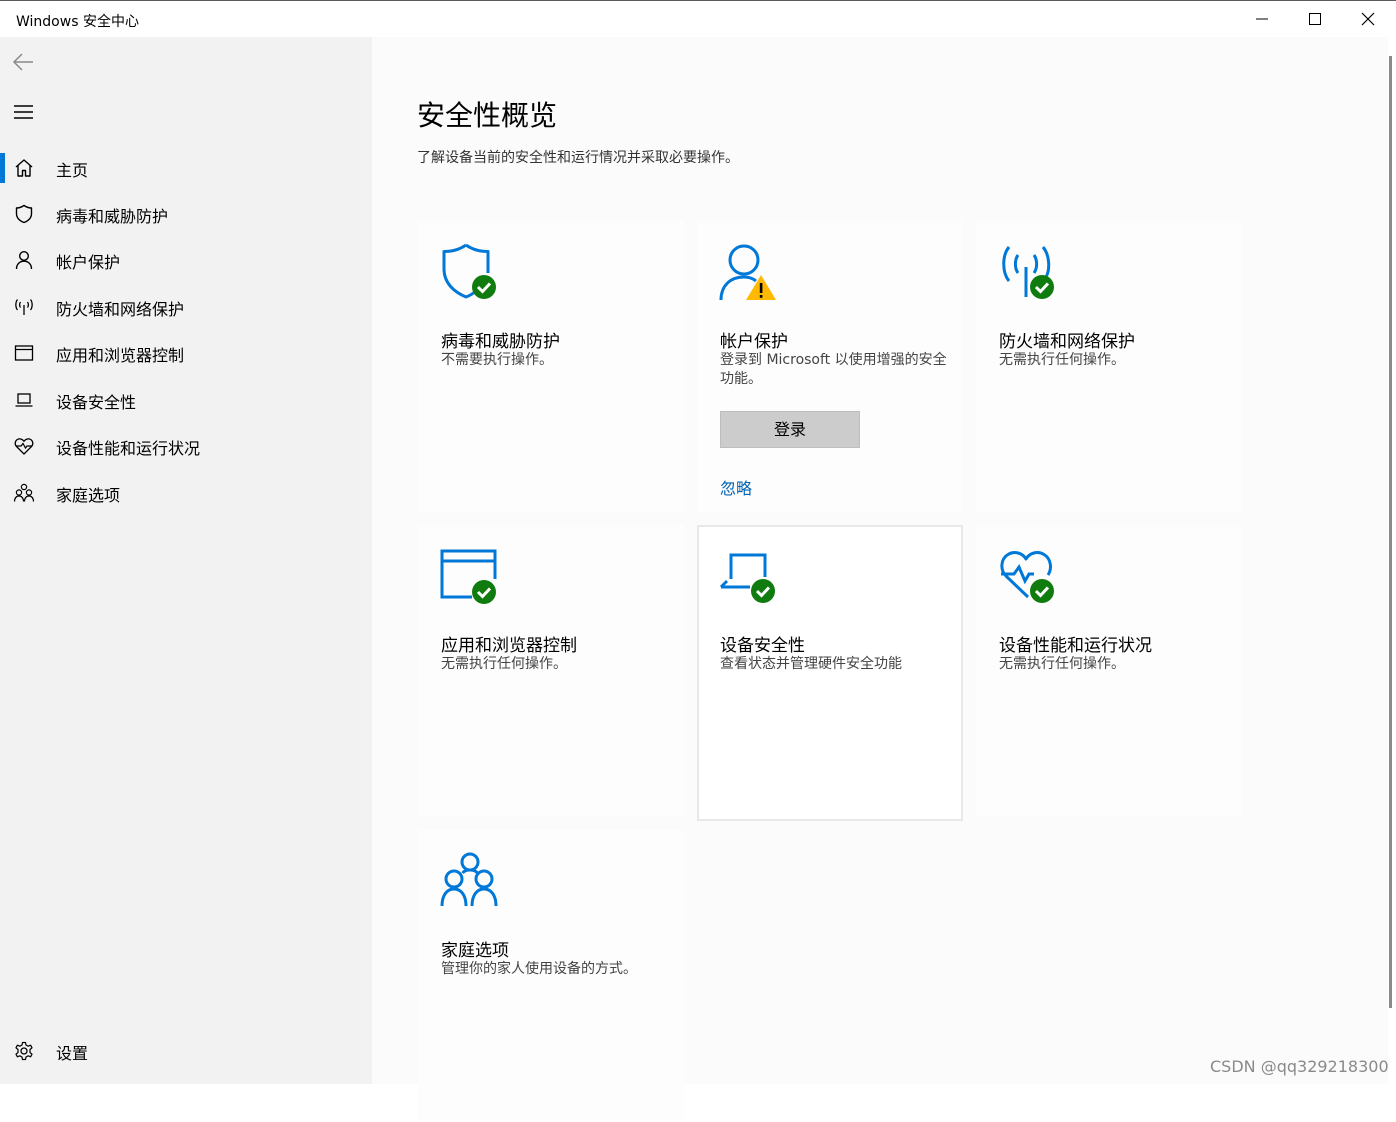 The height and width of the screenshot is (1122, 1396). What do you see at coordinates (833, 369) in the screenshot?
I see `tile-description: 登录到 Microsoft 以使用增强的安全功能。` at bounding box center [833, 369].